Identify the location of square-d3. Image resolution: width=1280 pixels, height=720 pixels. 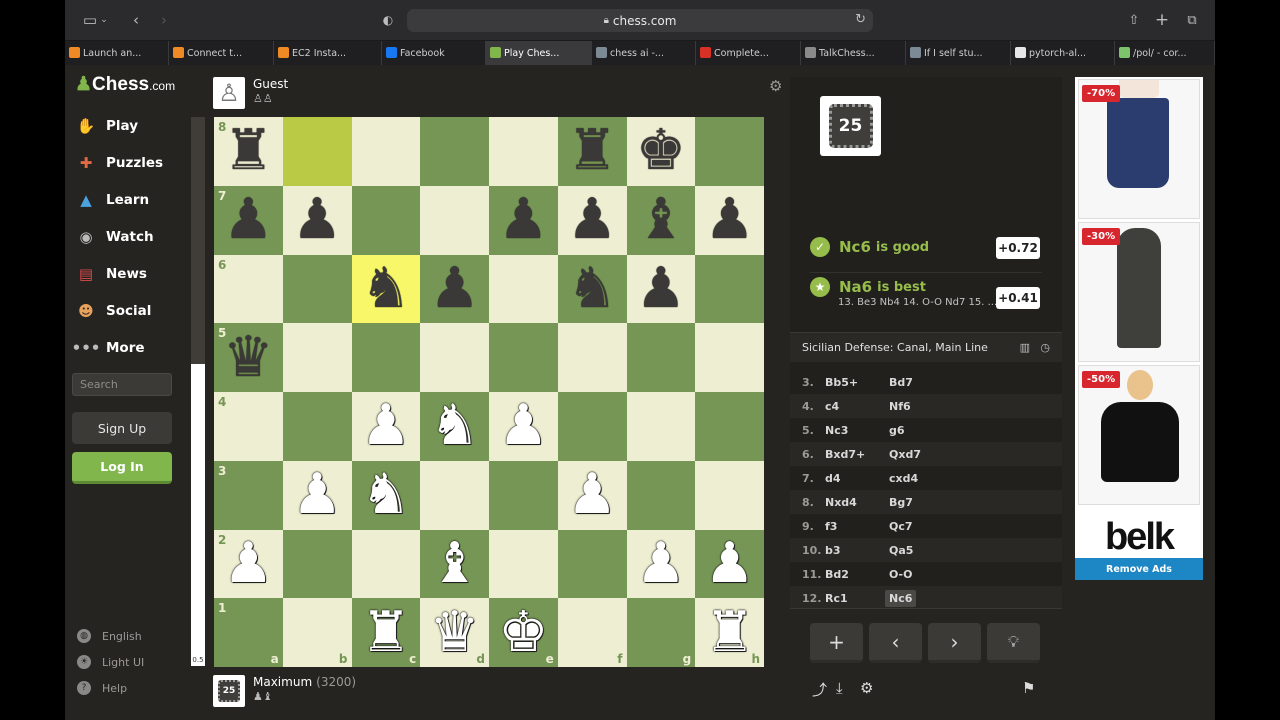
(454, 495).